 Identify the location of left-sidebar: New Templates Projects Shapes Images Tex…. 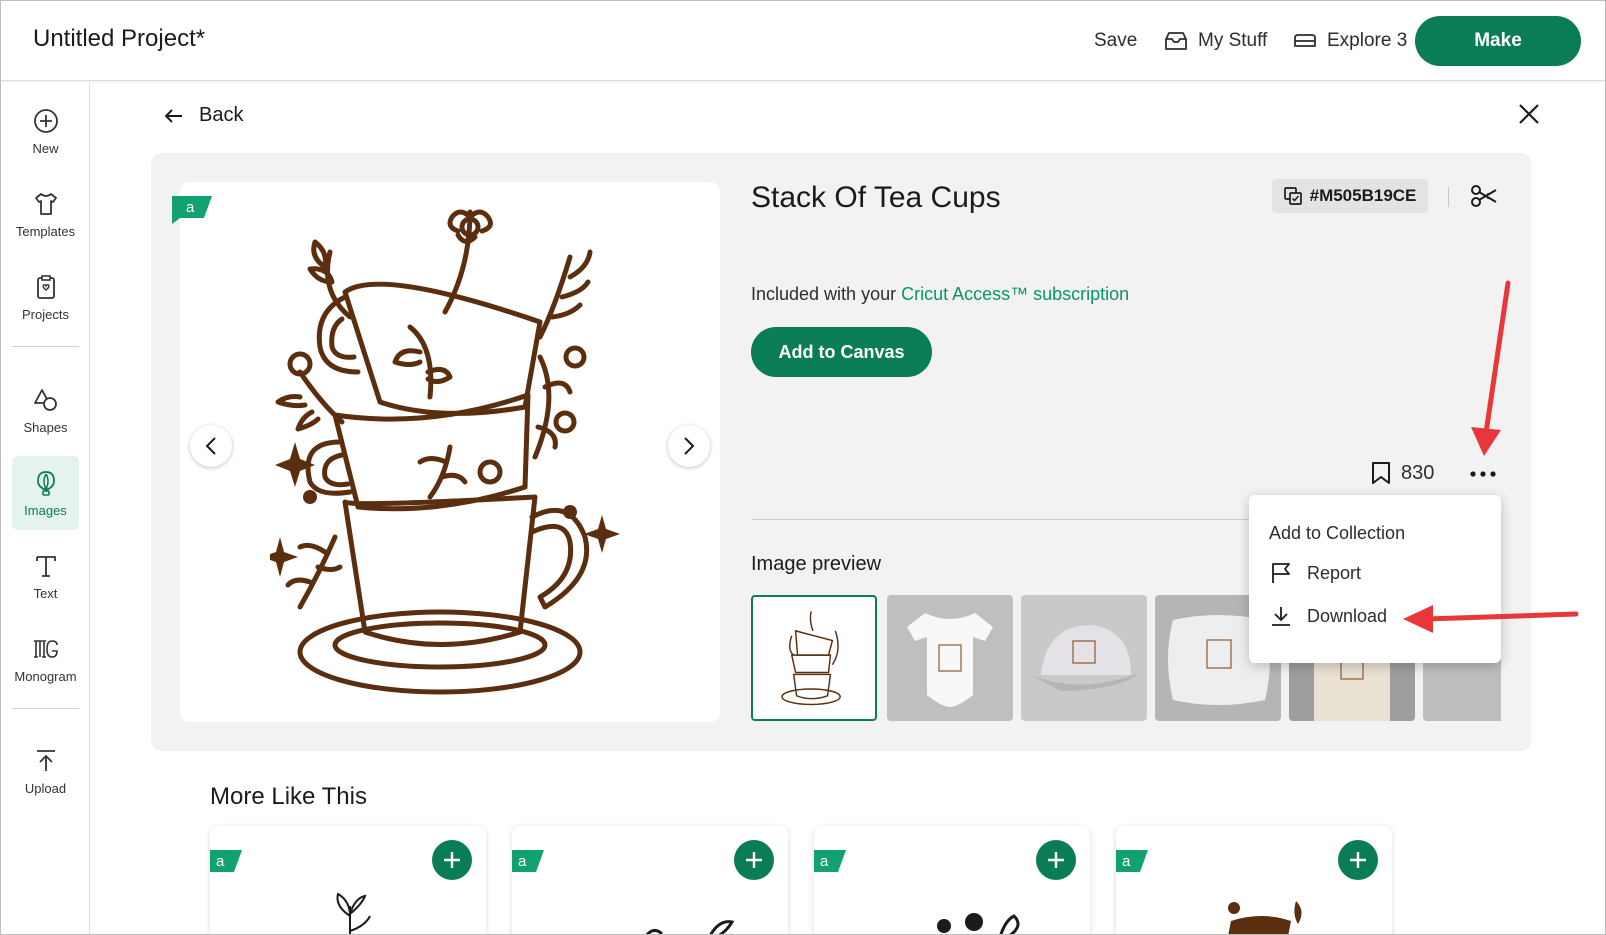
(45, 508).